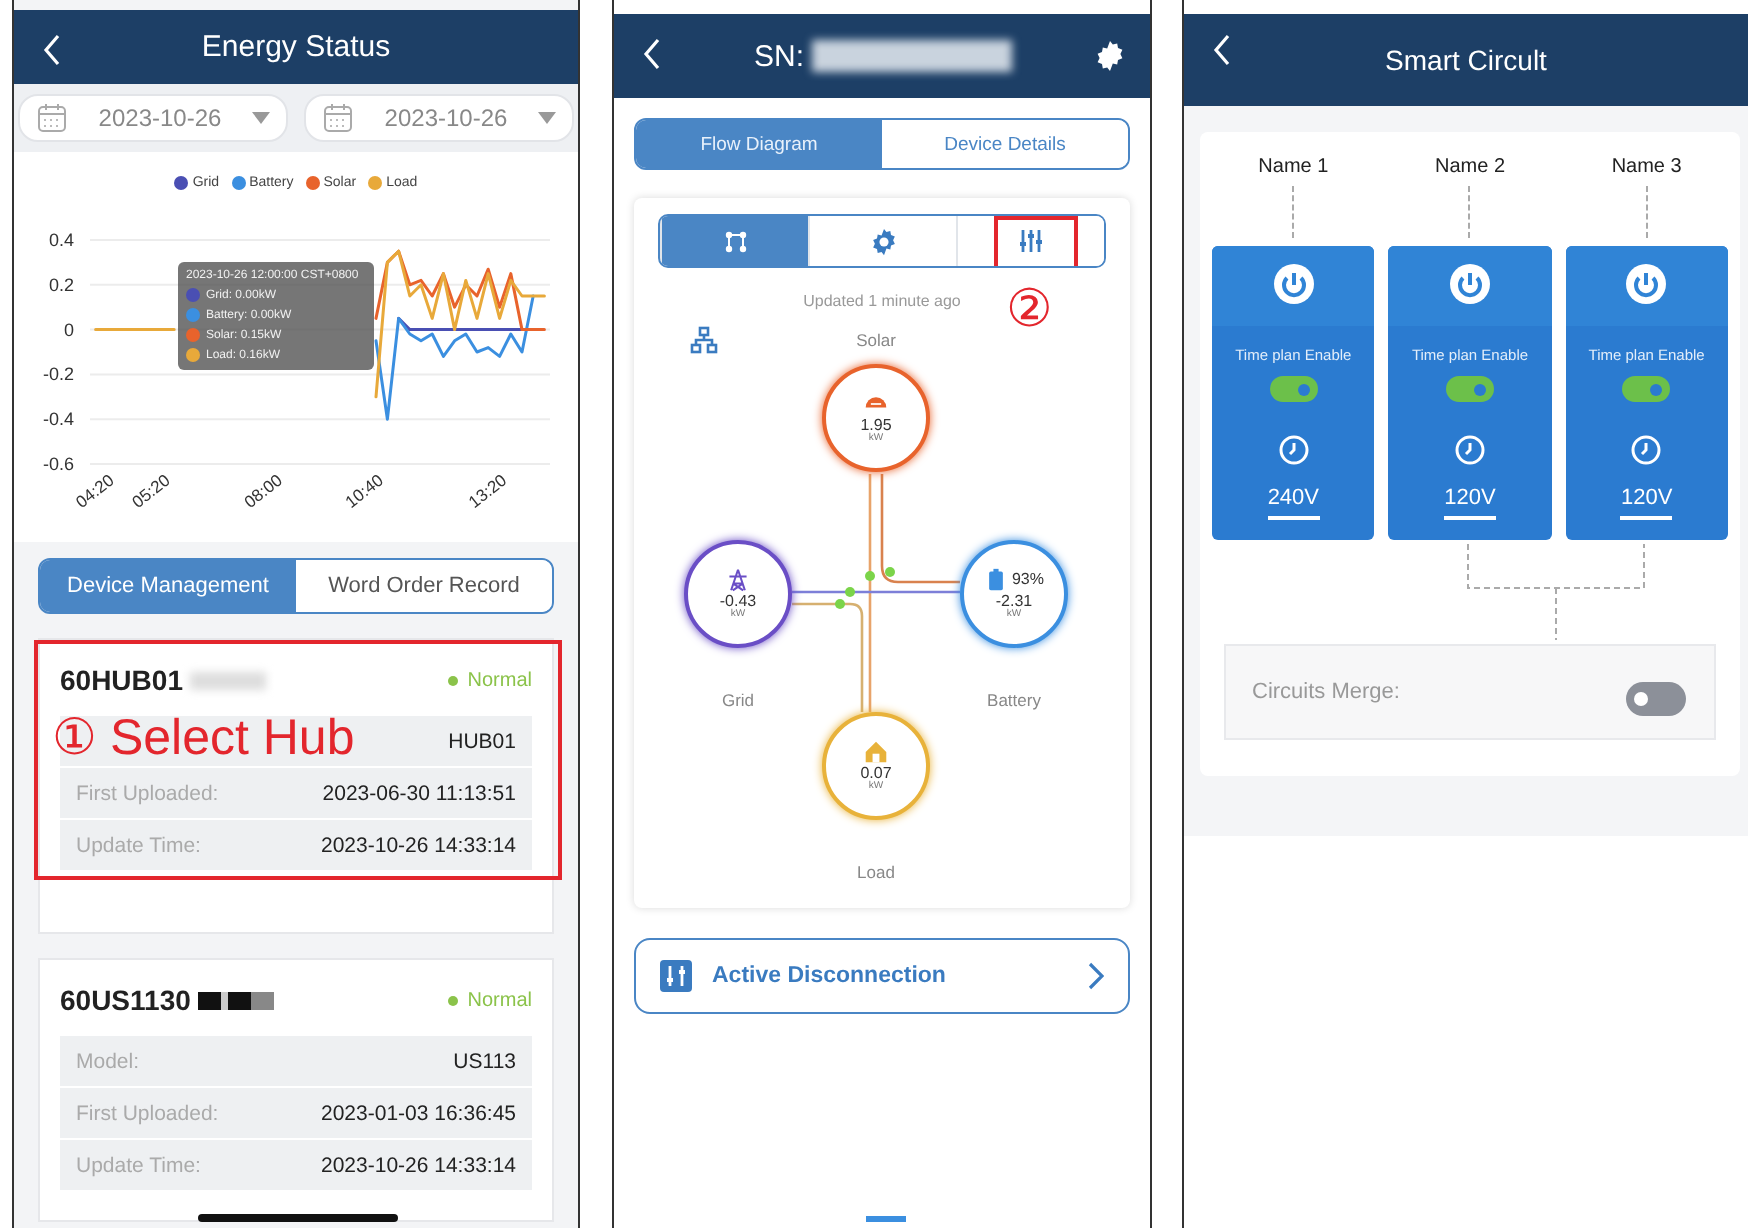 This screenshot has width=1748, height=1228. What do you see at coordinates (61, 240) in the screenshot?
I see `y-tick-label: 0.4` at bounding box center [61, 240].